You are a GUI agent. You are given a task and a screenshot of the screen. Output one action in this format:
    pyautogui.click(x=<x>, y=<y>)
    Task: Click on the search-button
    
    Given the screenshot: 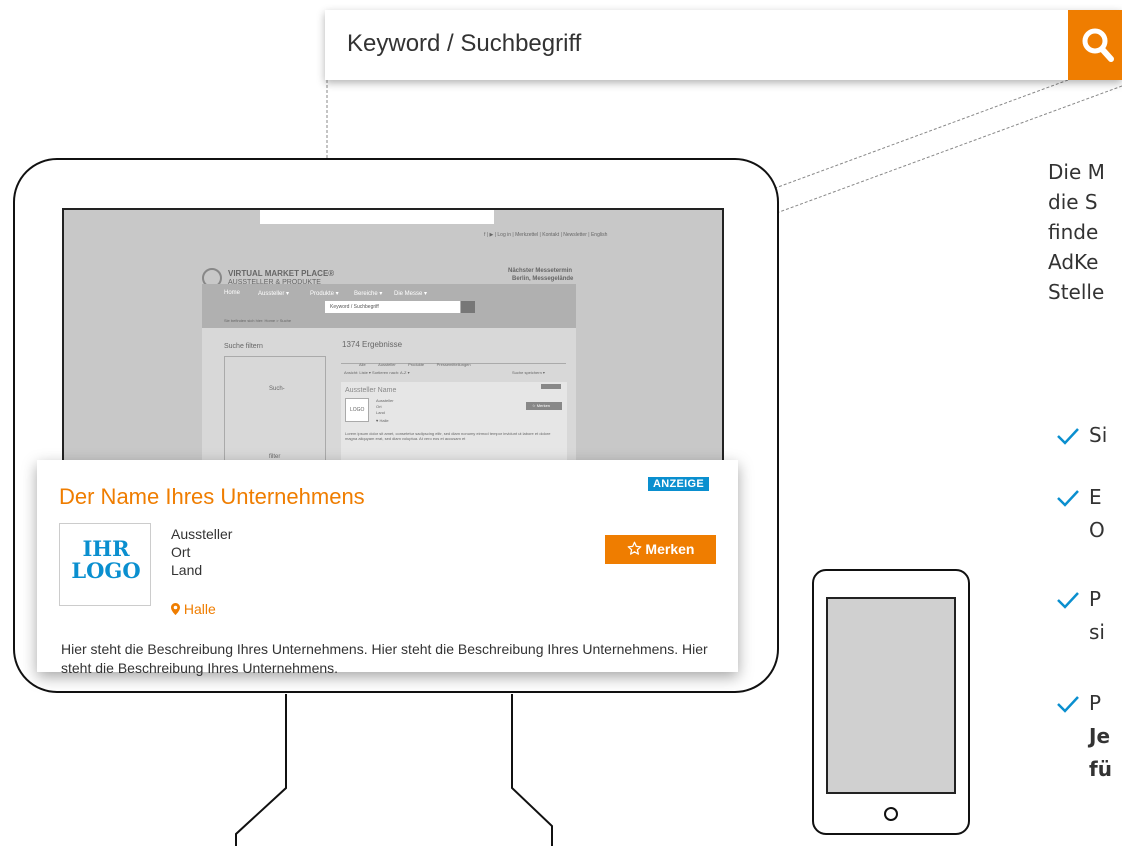 What is the action you would take?
    pyautogui.click(x=1095, y=45)
    